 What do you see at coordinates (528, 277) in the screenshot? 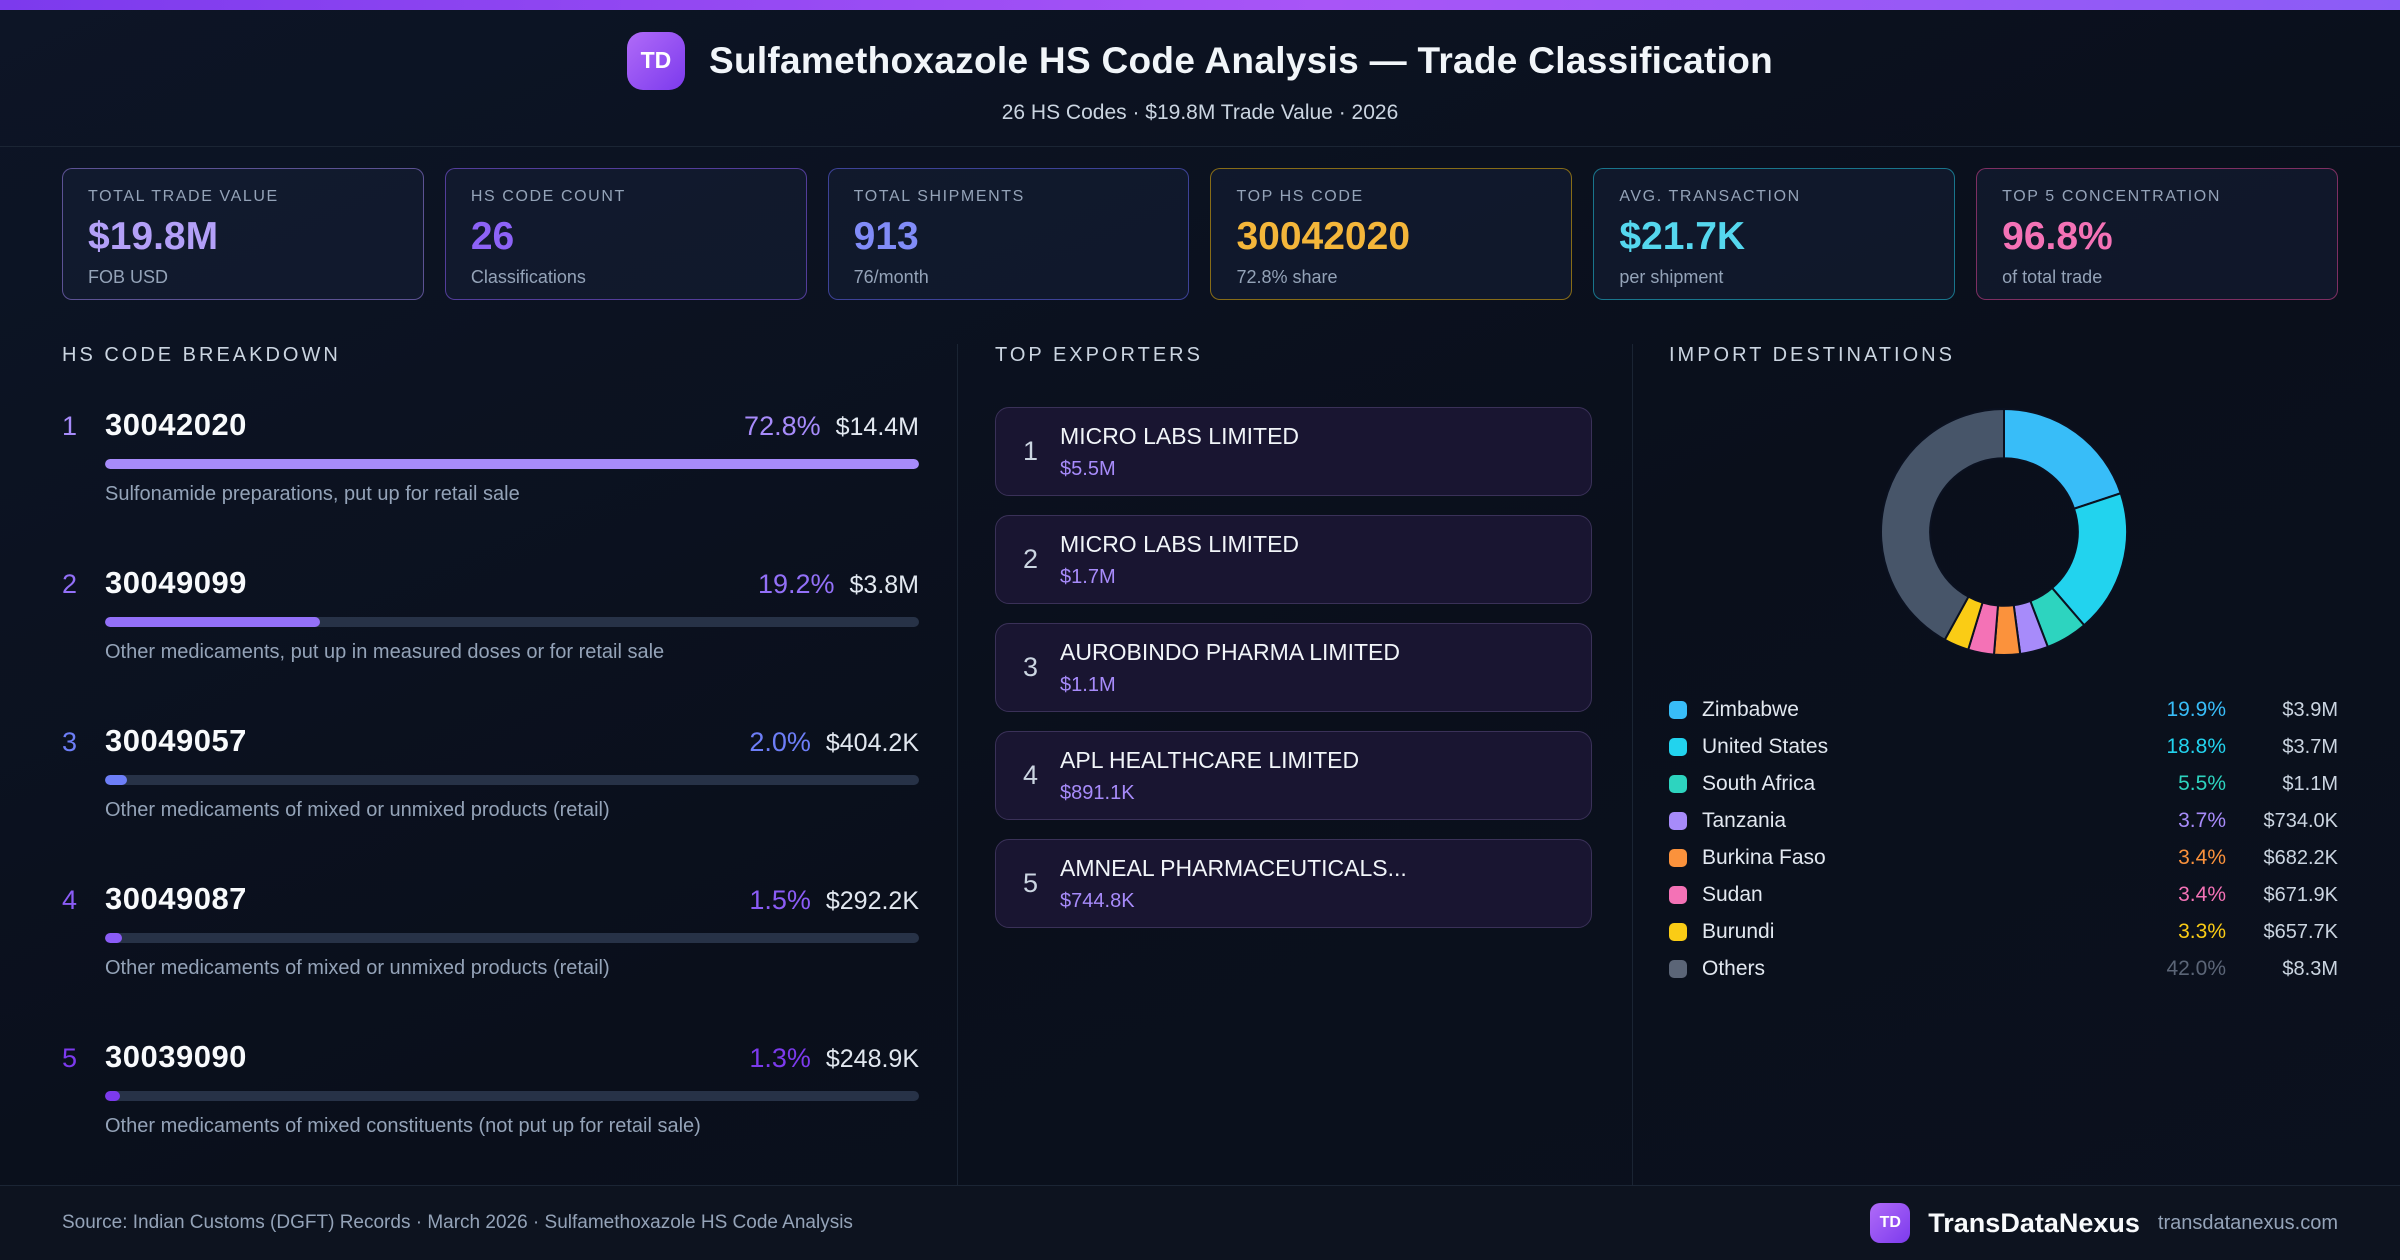
I see `stat-sub: Classifications` at bounding box center [528, 277].